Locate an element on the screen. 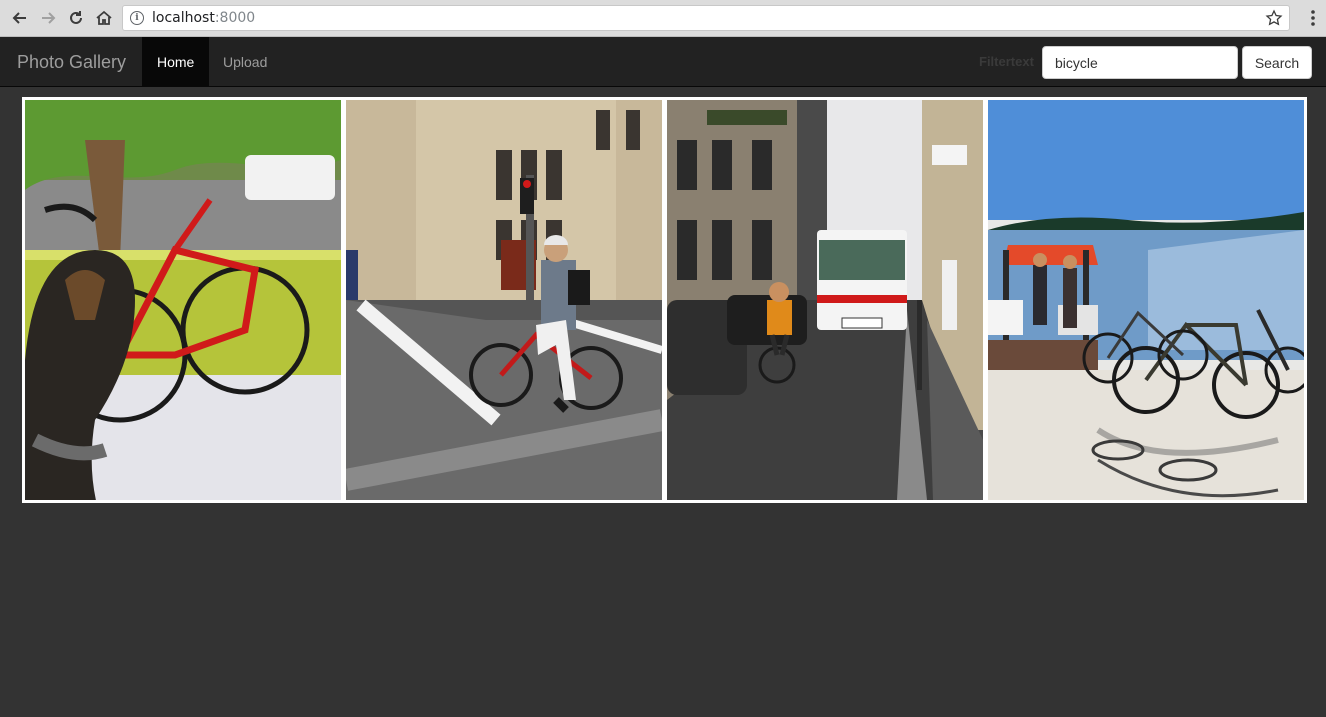 This screenshot has height=717, width=1326. forward-icon is located at coordinates (48, 18).